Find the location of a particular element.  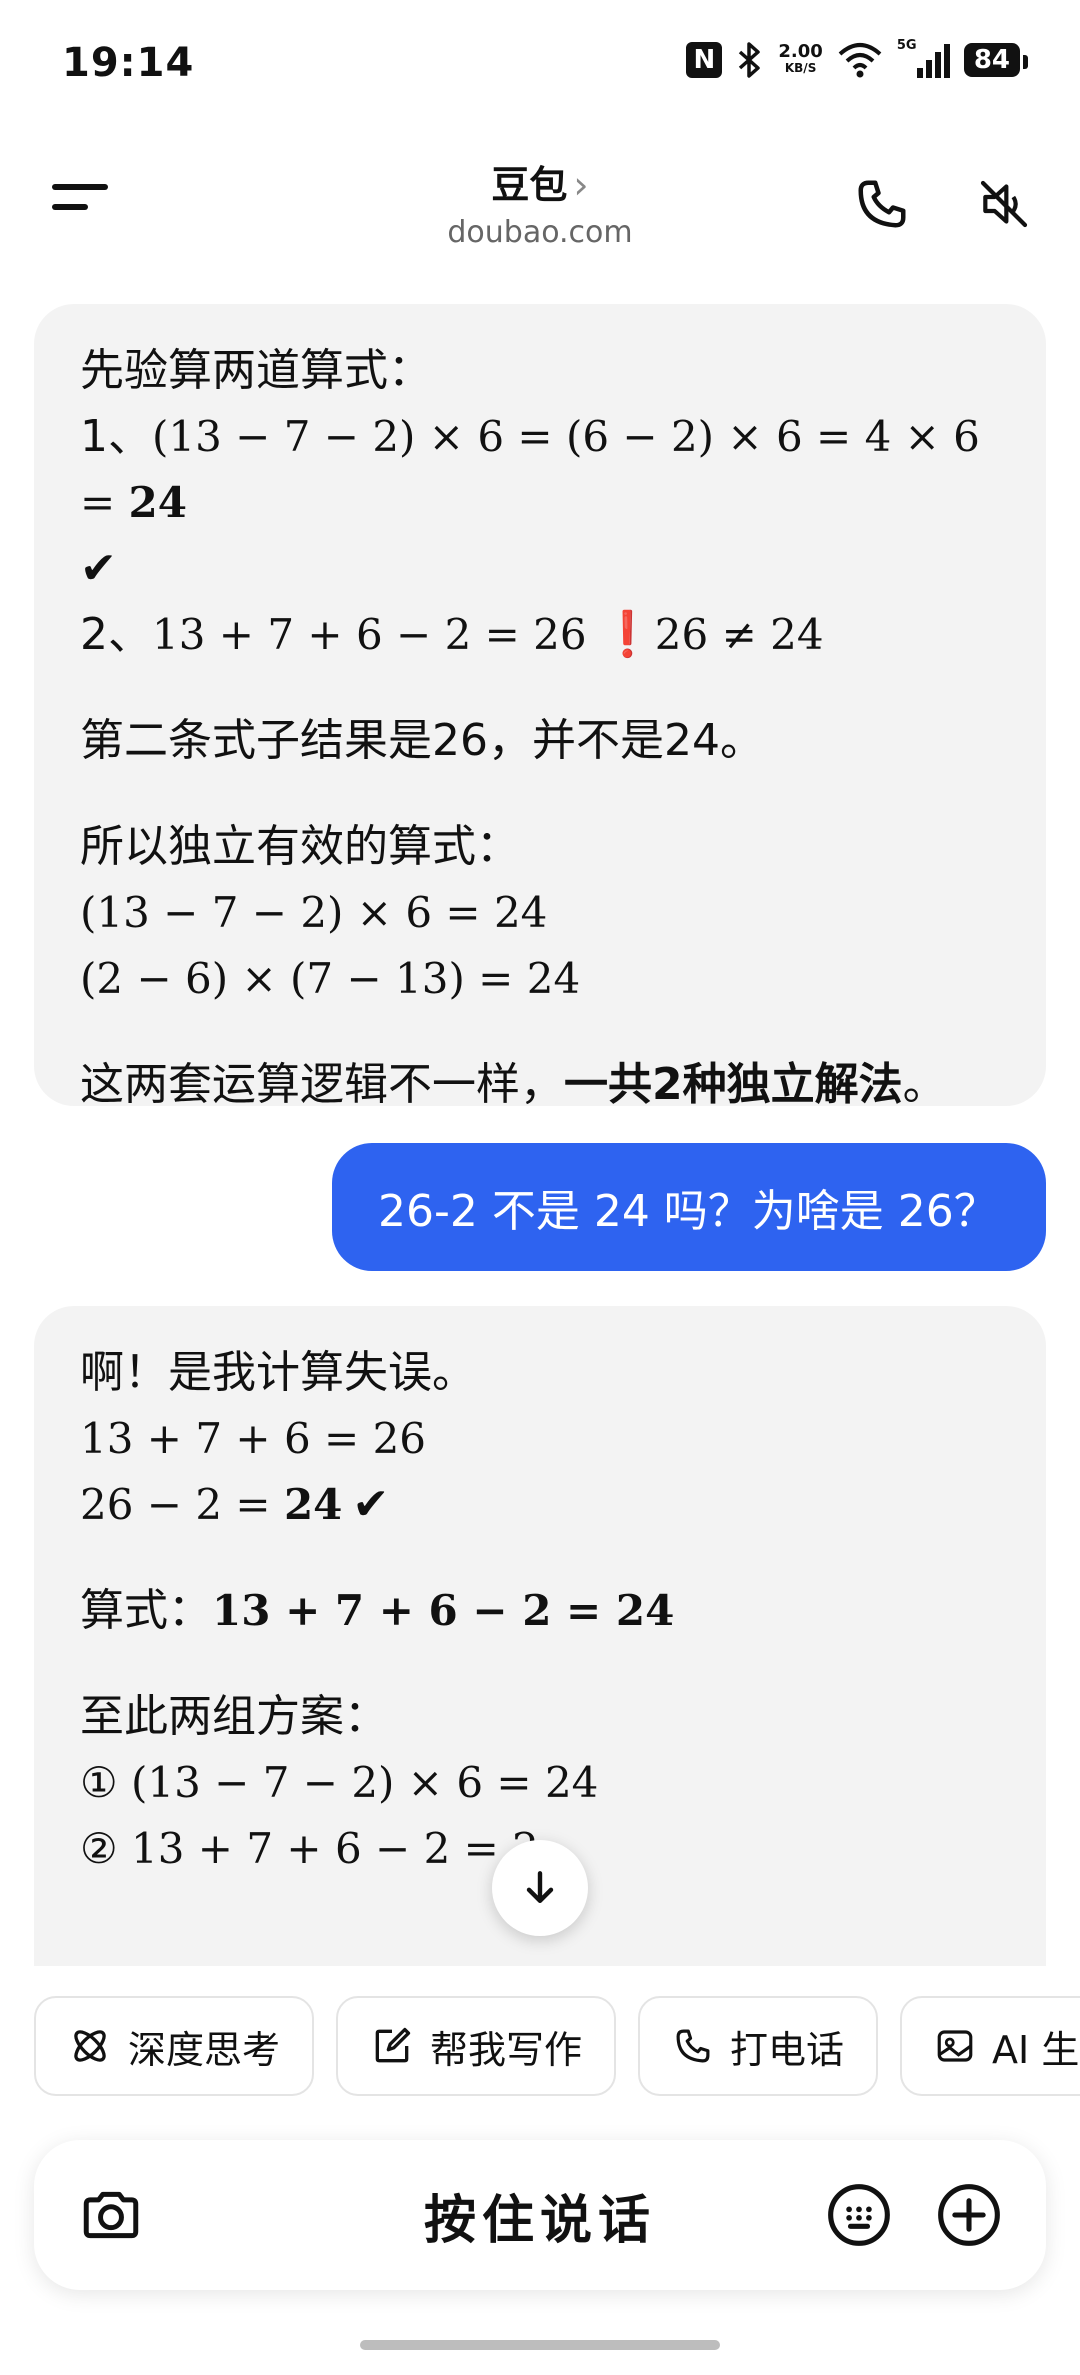

call-button is located at coordinates (882, 204).